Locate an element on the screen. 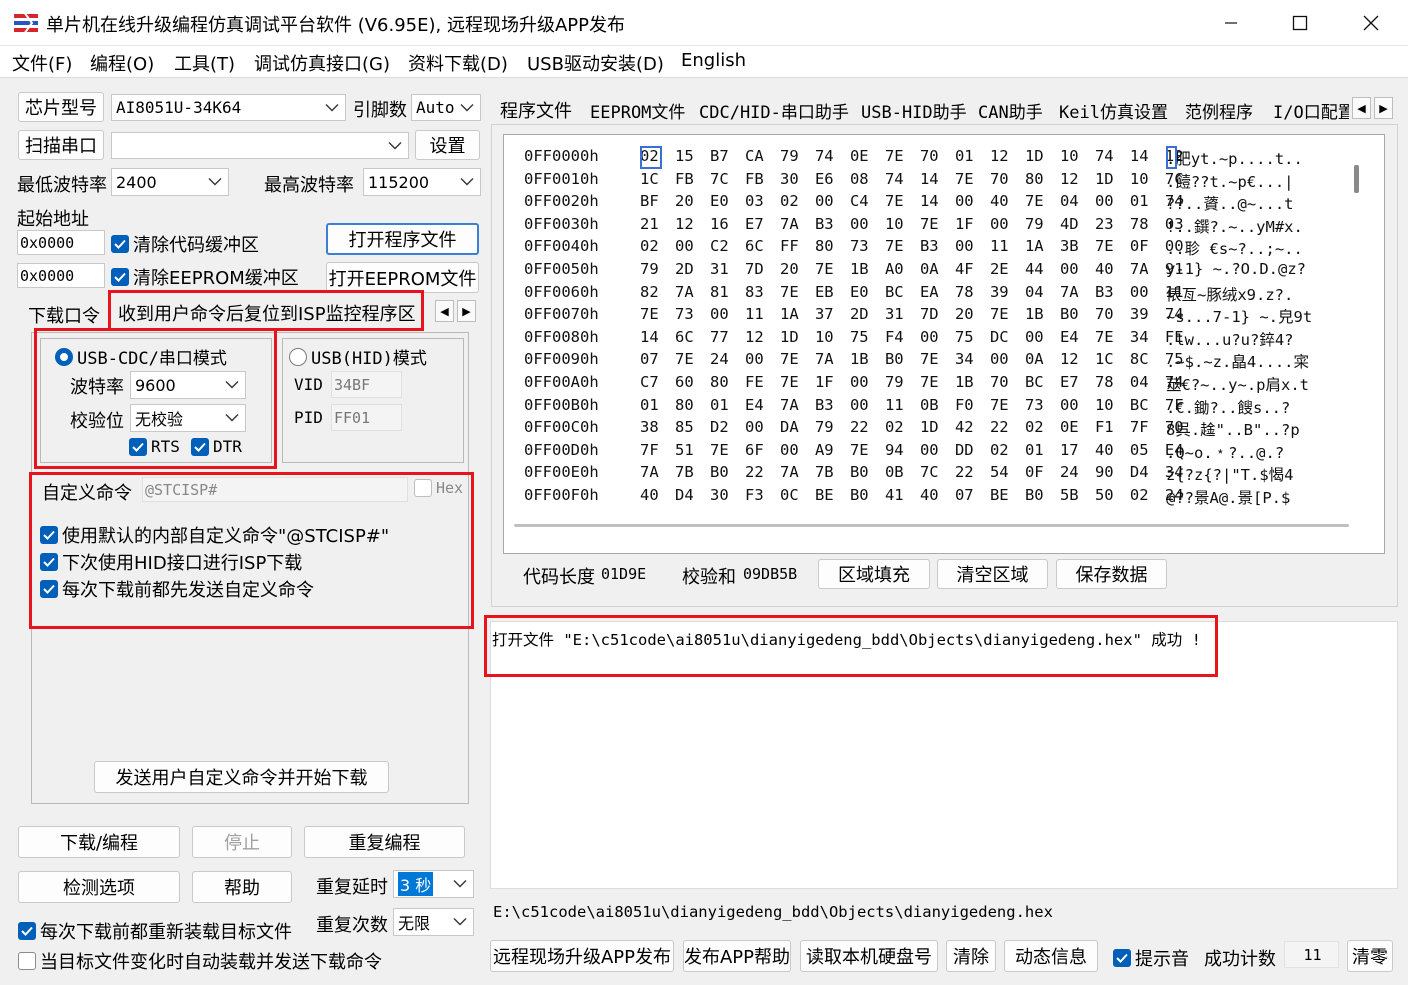  menu-debug-interface: 调试仿真接口(G) is located at coordinates (322, 63).